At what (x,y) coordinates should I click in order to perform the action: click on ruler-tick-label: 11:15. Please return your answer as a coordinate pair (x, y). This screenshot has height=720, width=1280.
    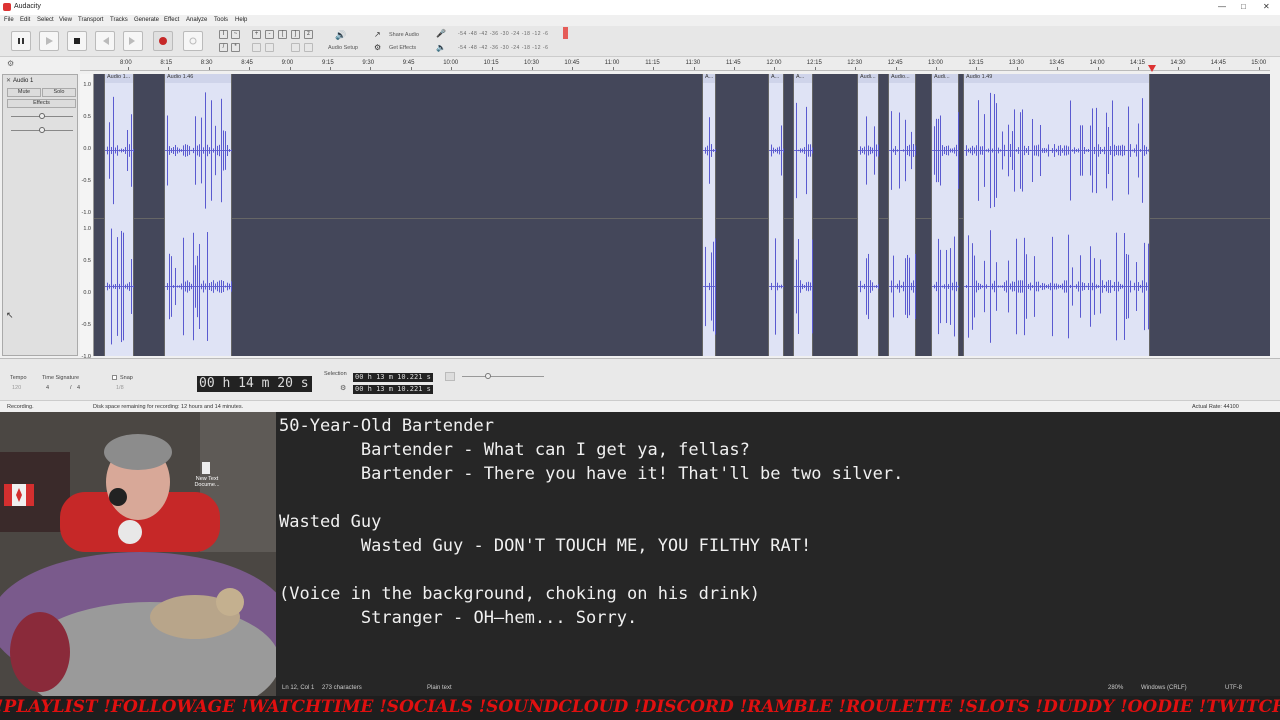
    Looking at the image, I should click on (652, 63).